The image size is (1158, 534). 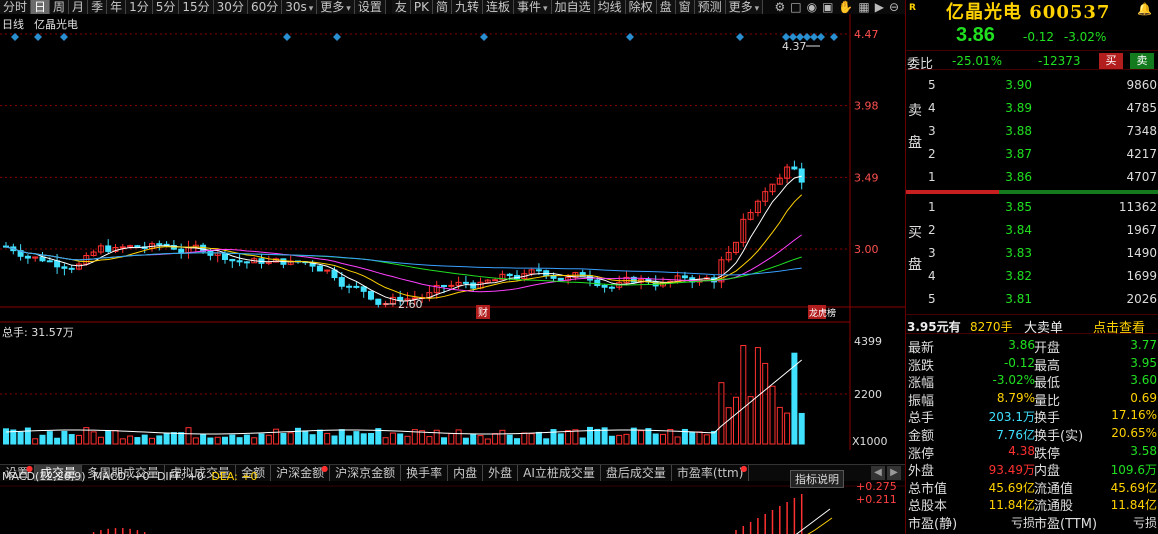 I want to click on bid-row: 2 3.84 1967, so click(x=1032, y=230).